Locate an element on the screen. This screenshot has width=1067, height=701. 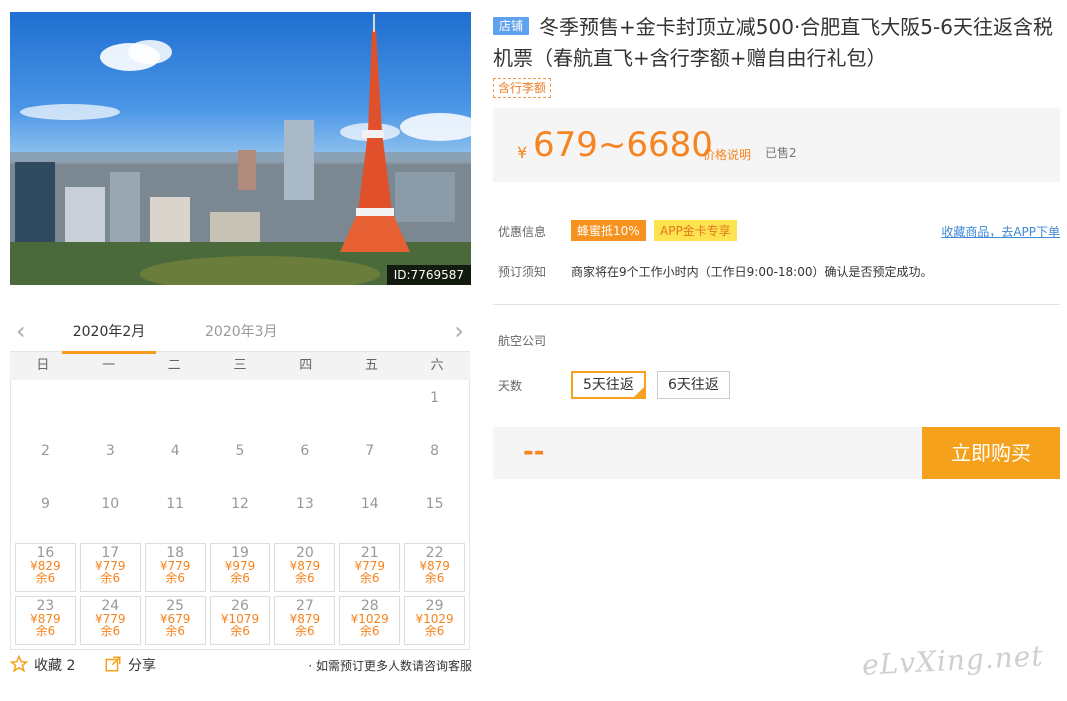
favorite-button: 收藏 2 is located at coordinates (42, 665).